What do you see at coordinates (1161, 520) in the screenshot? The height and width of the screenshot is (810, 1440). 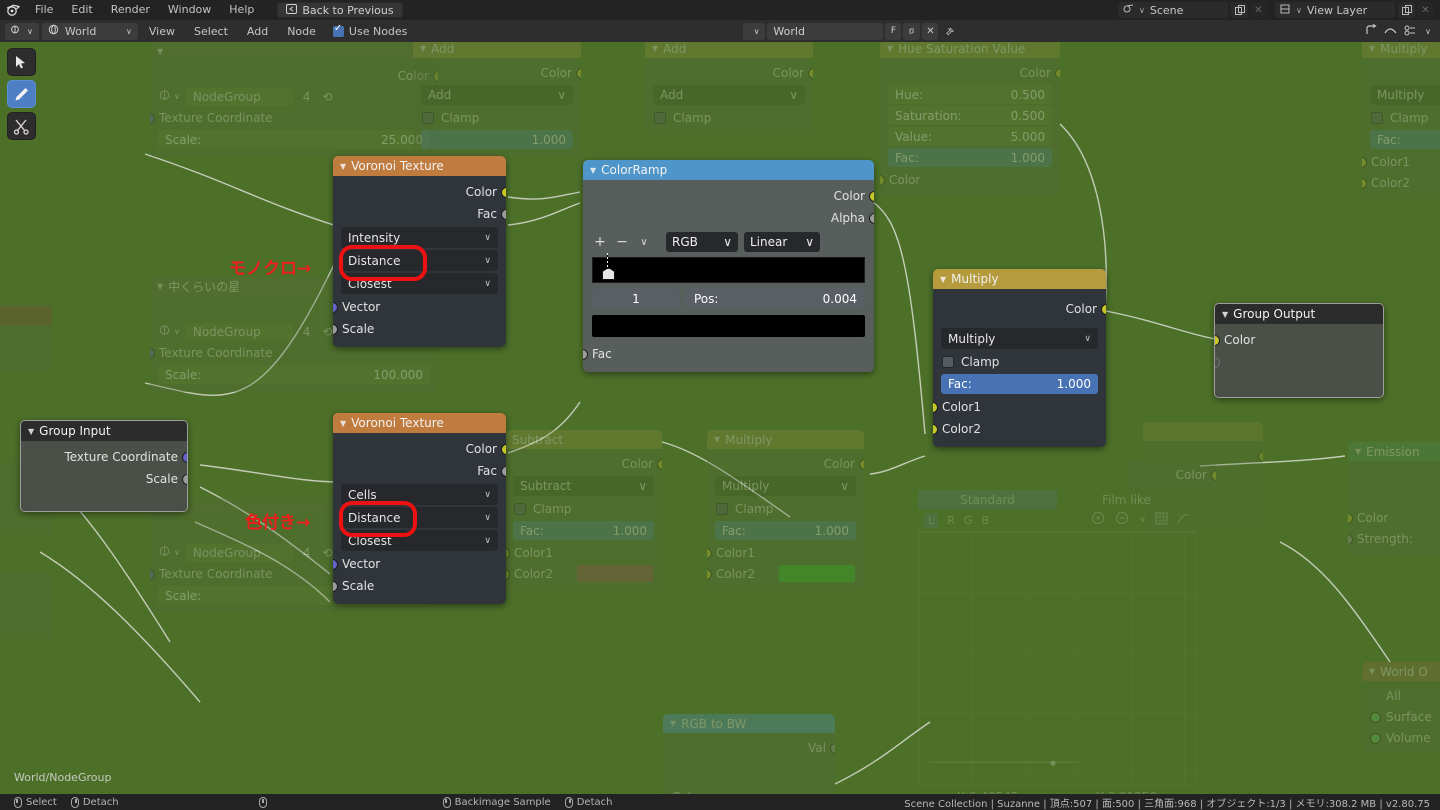 I see `grid-icon` at bounding box center [1161, 520].